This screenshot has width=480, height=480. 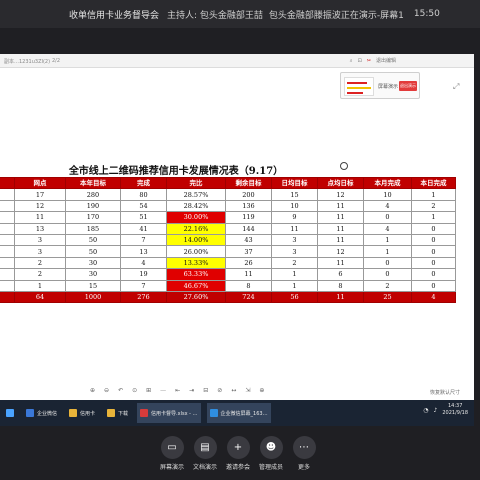 What do you see at coordinates (445, 392) in the screenshot?
I see `restore-size-link: 恢复默认尺寸` at bounding box center [445, 392].